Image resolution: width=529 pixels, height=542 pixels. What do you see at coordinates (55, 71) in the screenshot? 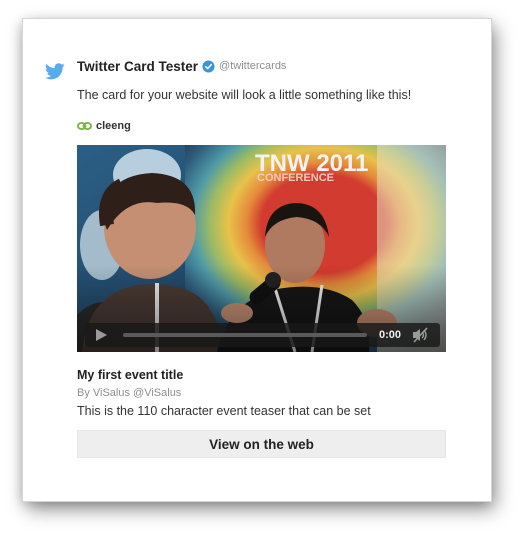
I see `twitter-bird-icon` at bounding box center [55, 71].